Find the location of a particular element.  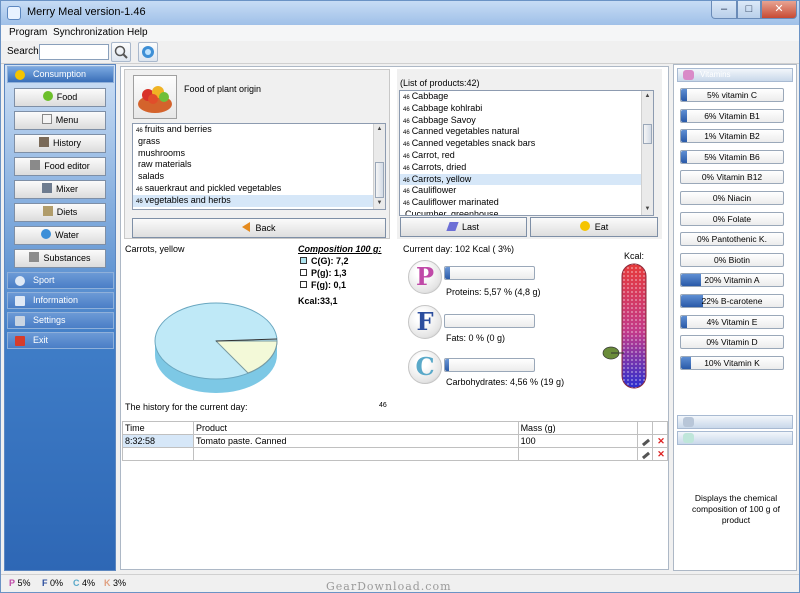

sidebar-consumption: Consumption is located at coordinates (60, 74).